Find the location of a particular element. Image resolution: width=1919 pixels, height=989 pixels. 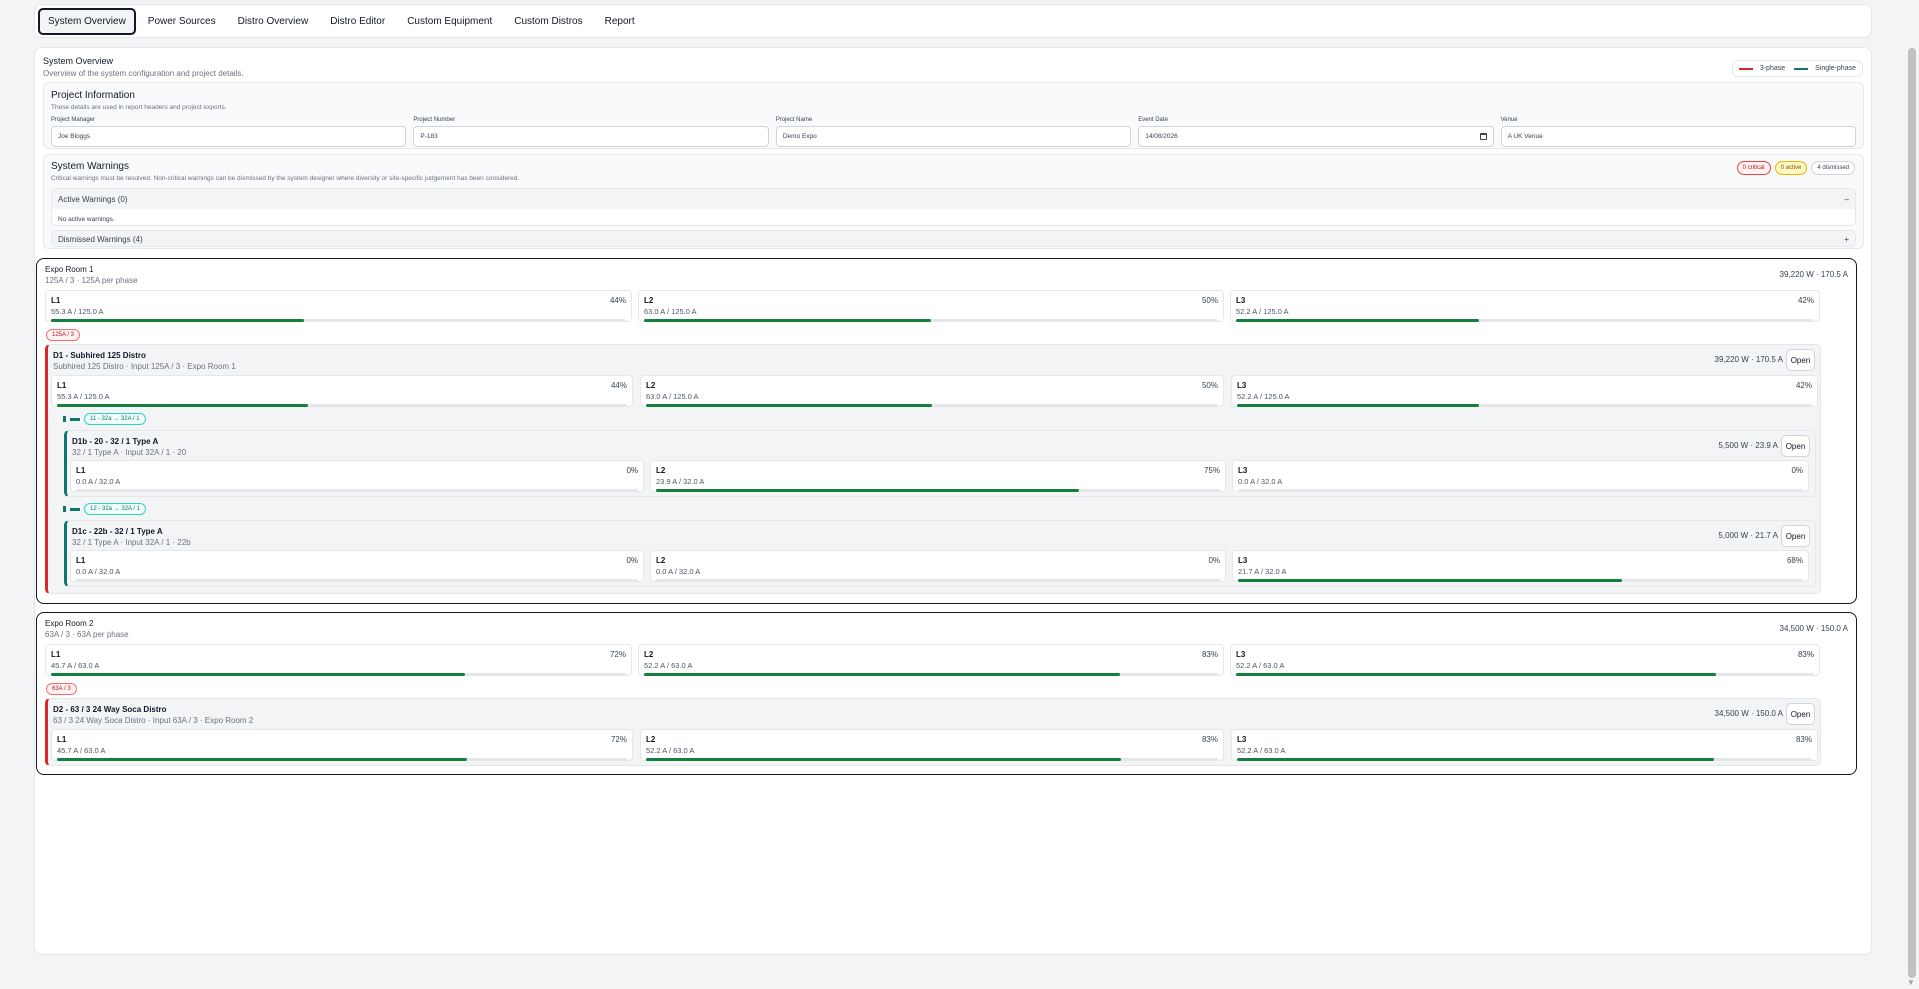

phase-card-l1: L1 72% 45.7 A / 63.0 A is located at coordinates (342, 745).